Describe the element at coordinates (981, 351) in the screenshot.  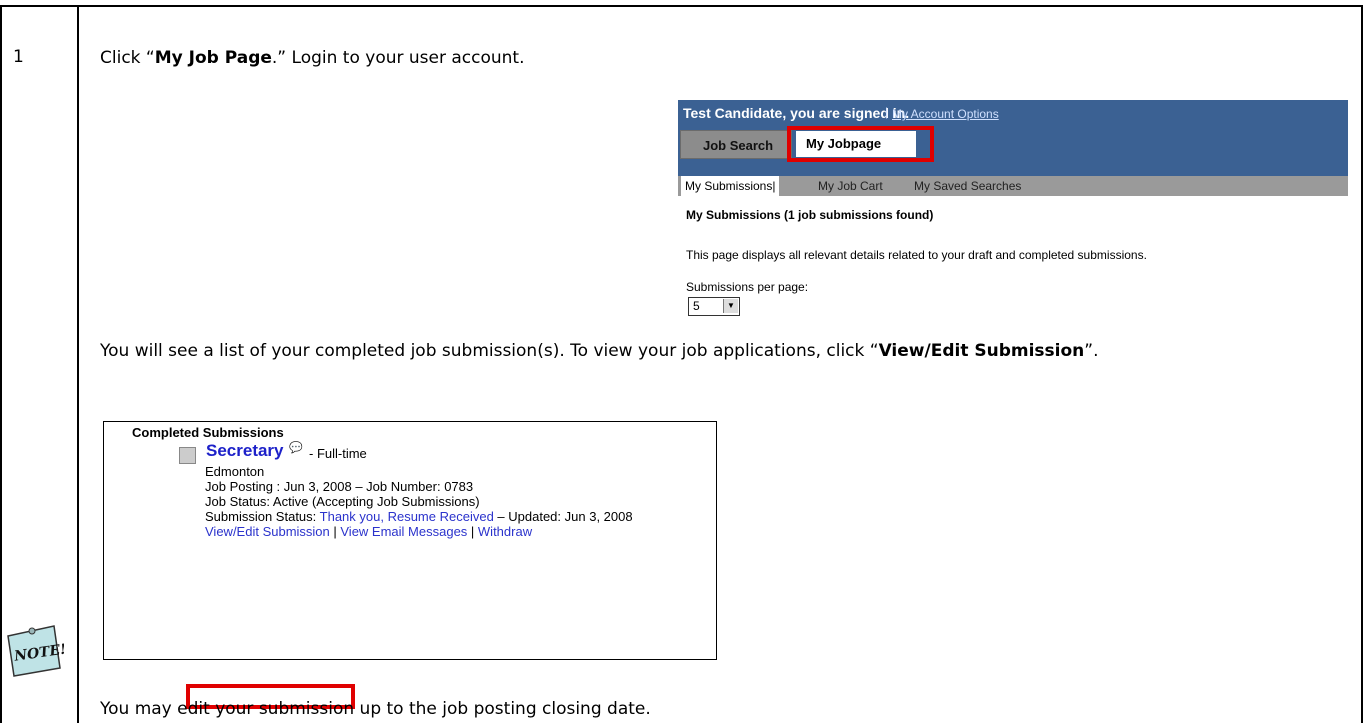
I see `middle-bold: View/Edit Submission` at that location.